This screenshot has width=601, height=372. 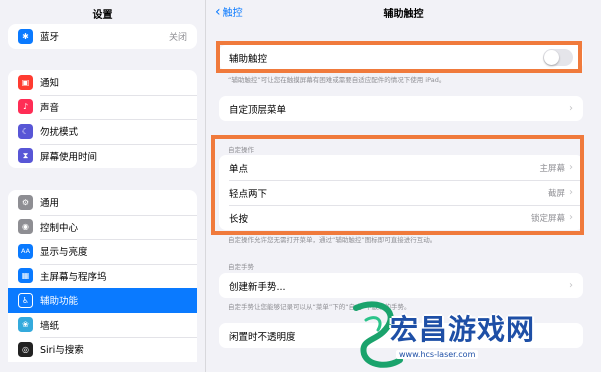 I want to click on action-row-double-tap: 轻点两下 截屏 ›, so click(x=401, y=192).